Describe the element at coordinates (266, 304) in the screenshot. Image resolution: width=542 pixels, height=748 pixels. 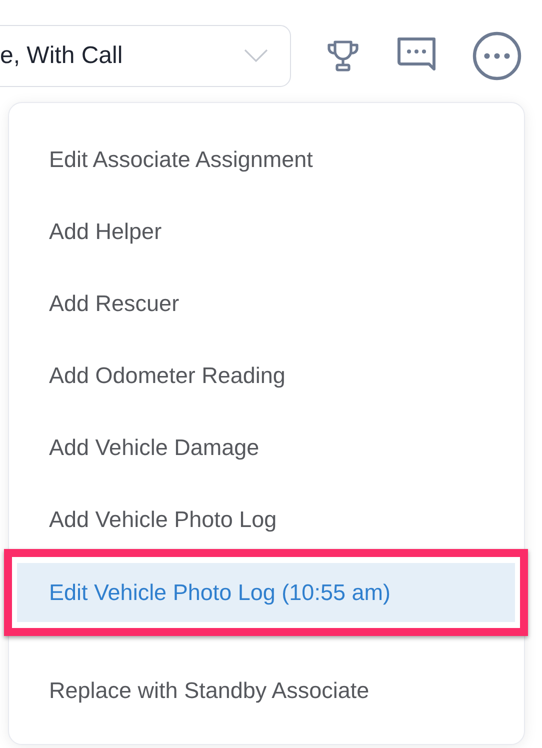
I see `menu-item: Add Rescuer` at that location.